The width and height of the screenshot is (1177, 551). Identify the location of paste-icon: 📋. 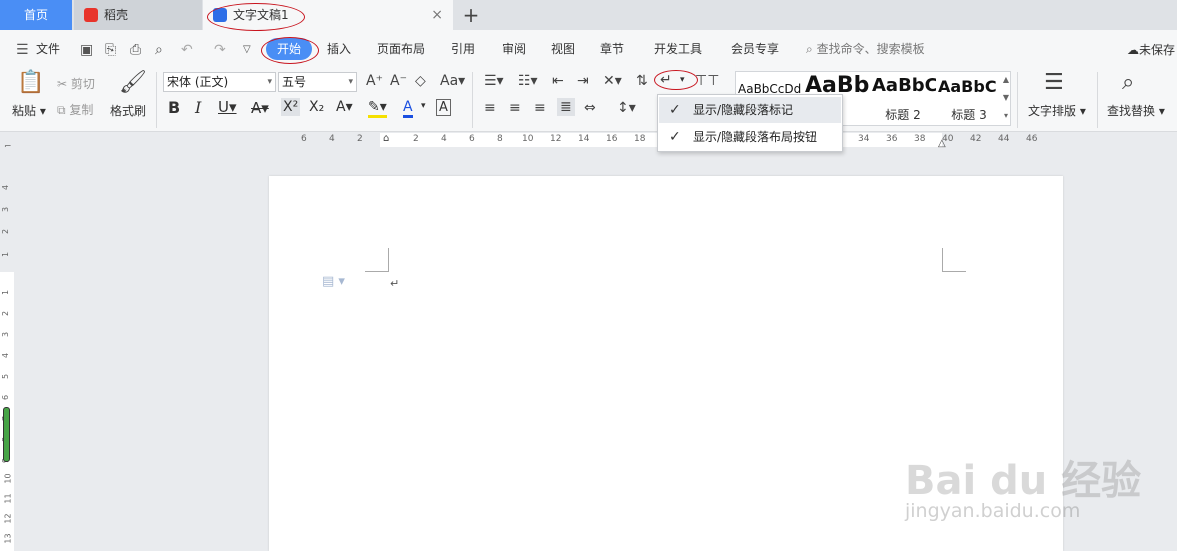
(30, 82).